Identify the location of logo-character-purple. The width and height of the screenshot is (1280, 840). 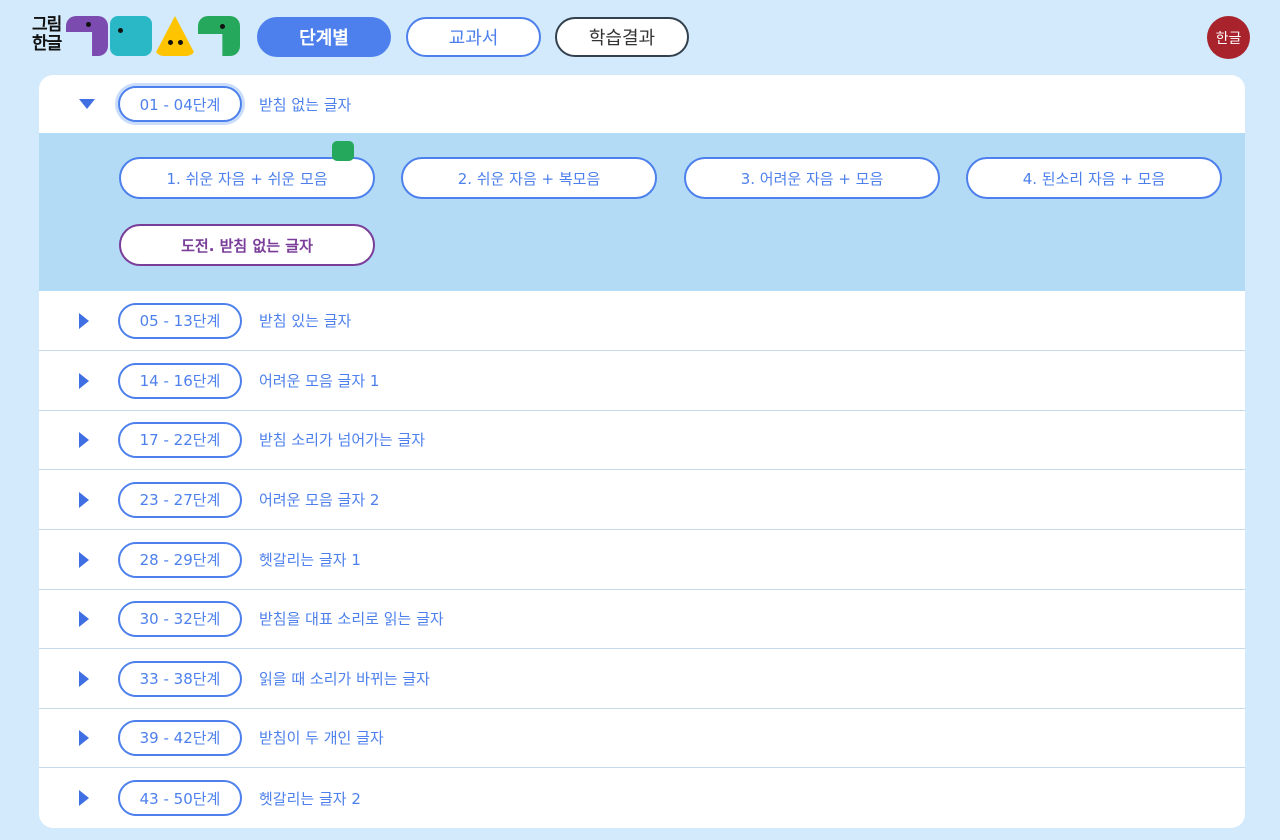
(87, 36).